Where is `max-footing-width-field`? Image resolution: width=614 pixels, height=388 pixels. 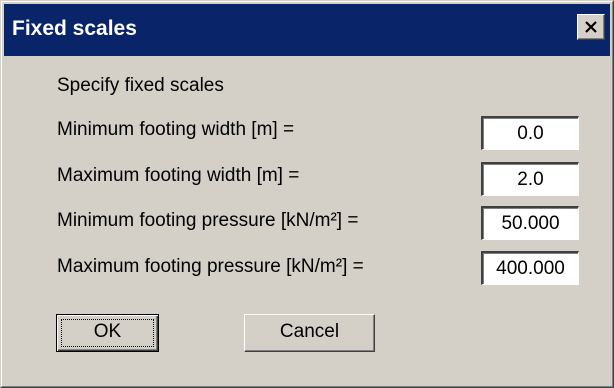
max-footing-width-field is located at coordinates (530, 179).